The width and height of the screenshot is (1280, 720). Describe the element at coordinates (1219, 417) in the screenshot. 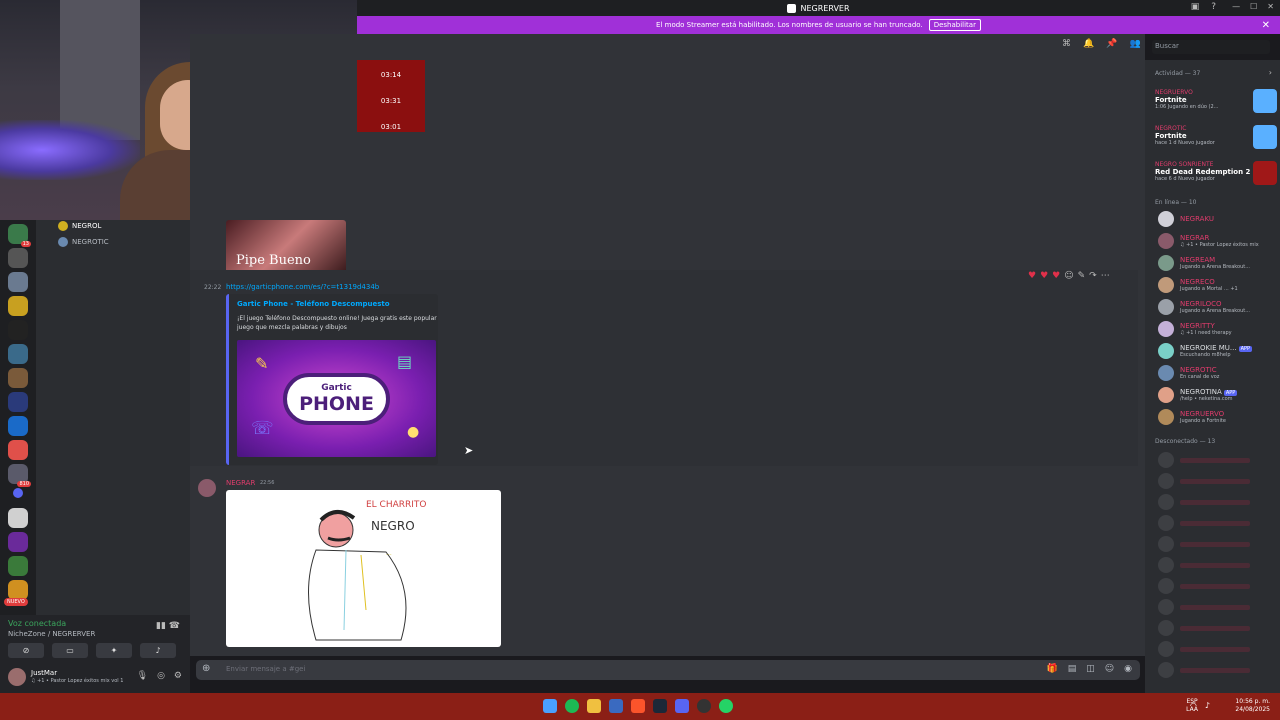

I see `member-item: NEGRUERVO Jugando a Fortnite` at that location.